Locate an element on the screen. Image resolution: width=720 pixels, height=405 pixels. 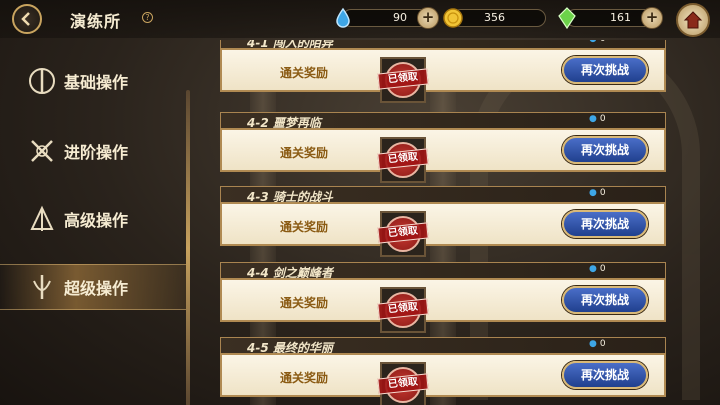
top-bar: 演练所 ? 90 + 356 161 + is located at coordinates (360, 19).